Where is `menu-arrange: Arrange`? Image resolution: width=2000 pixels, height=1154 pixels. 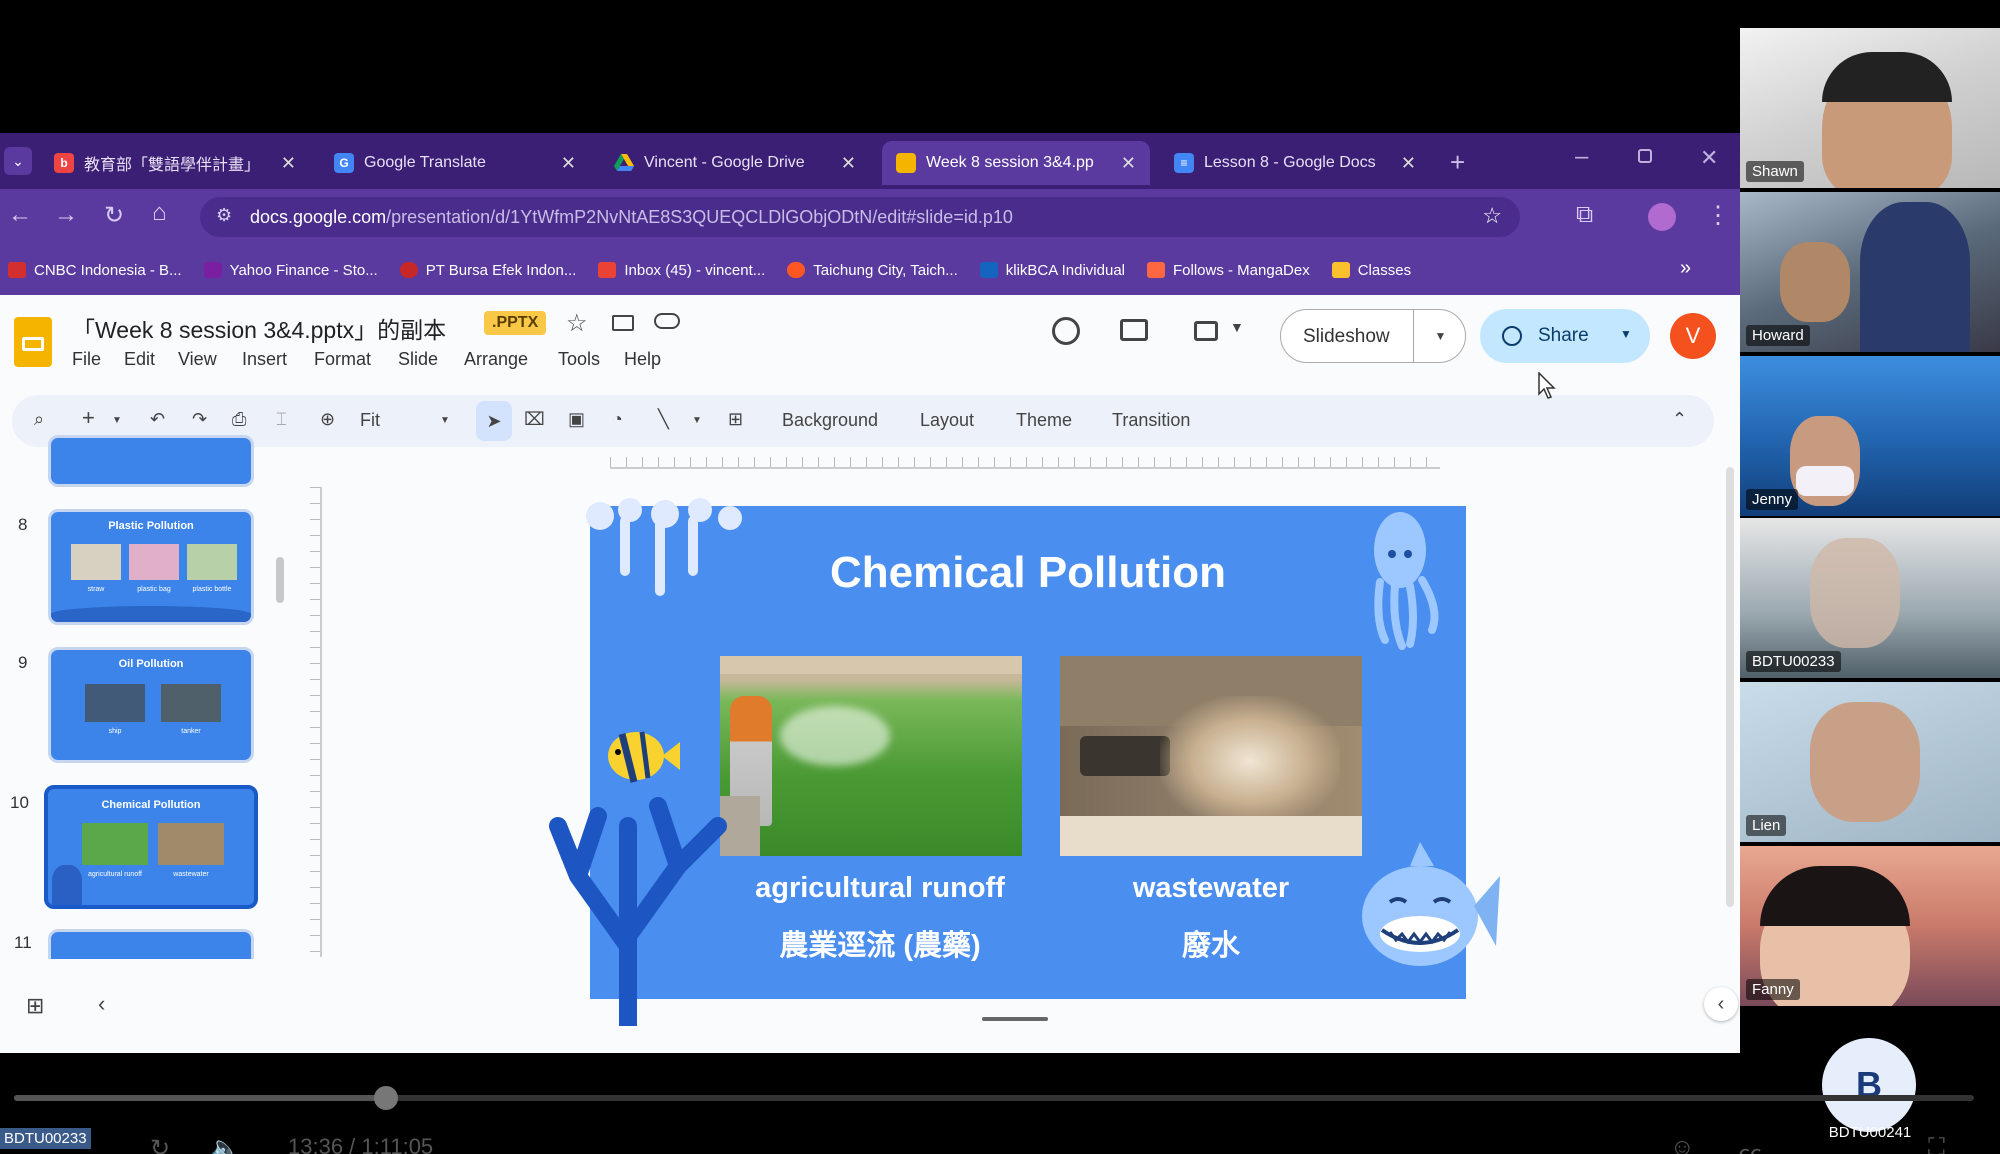
menu-arrange: Arrange is located at coordinates (496, 359).